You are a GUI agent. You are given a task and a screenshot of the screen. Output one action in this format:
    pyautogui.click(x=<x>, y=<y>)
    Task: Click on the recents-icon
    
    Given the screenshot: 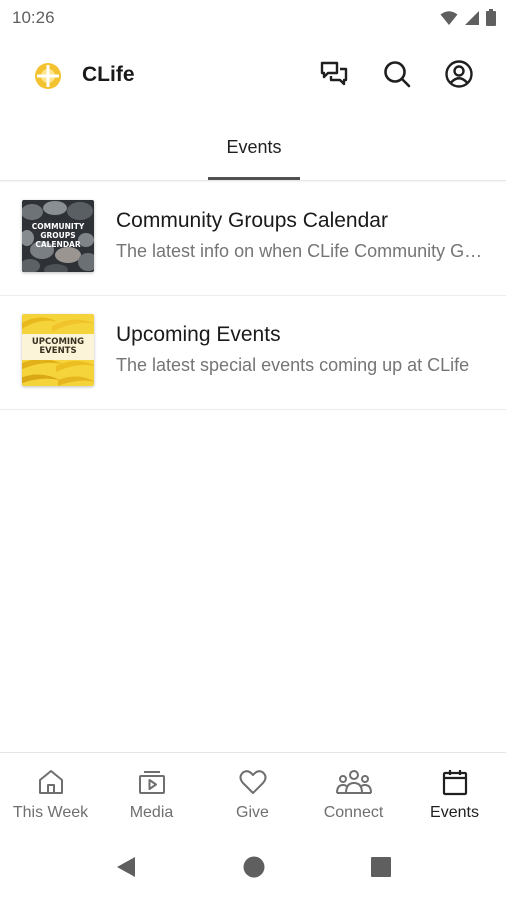 What is the action you would take?
    pyautogui.click(x=381, y=867)
    